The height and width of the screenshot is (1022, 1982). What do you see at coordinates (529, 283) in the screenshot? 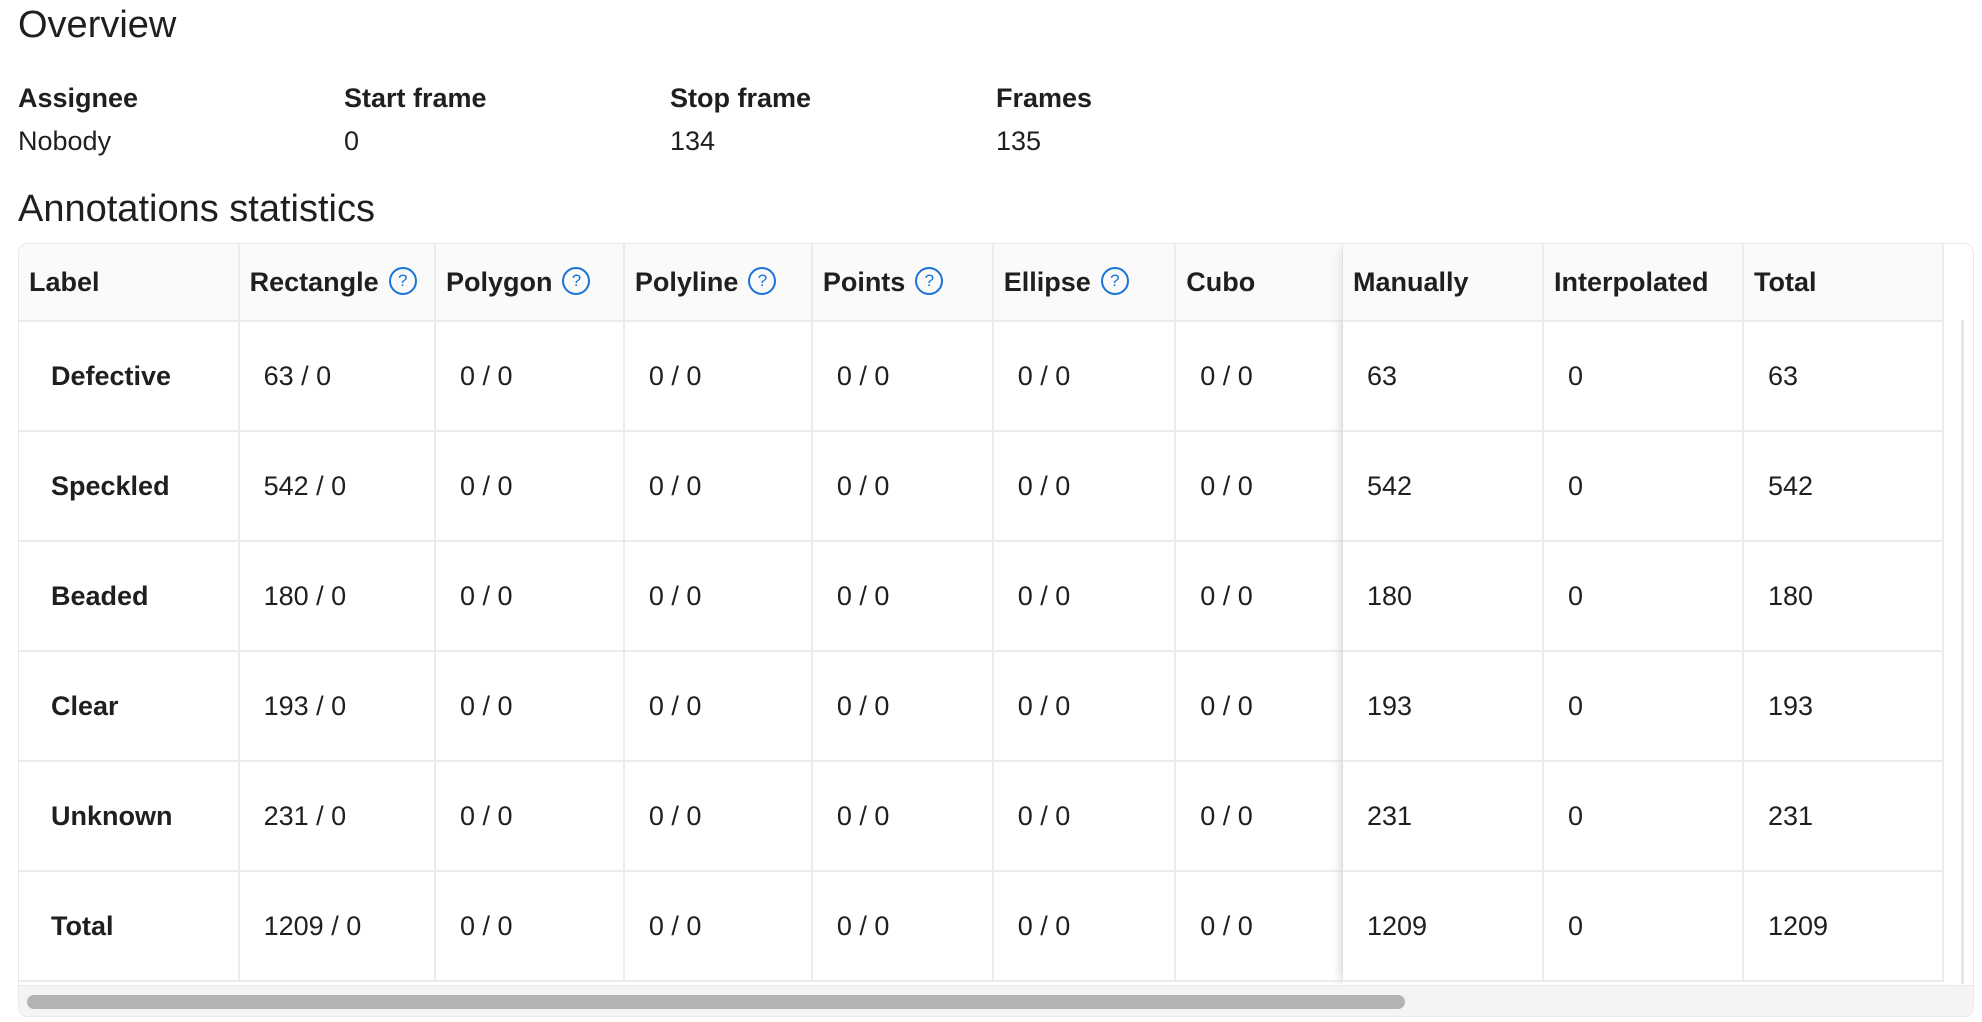
I see `column-header-polygon: Polygon?` at bounding box center [529, 283].